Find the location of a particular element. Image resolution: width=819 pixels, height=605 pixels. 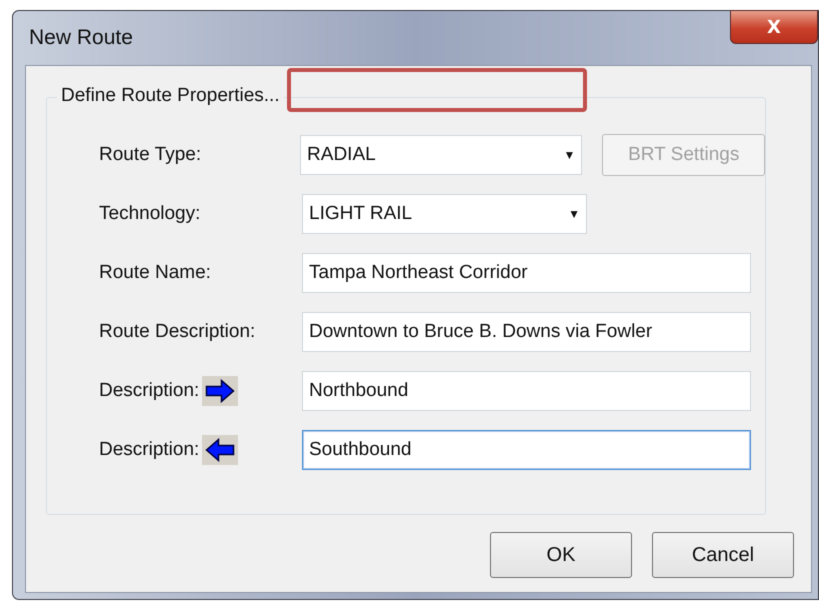

text-field: Northbound is located at coordinates (526, 391).